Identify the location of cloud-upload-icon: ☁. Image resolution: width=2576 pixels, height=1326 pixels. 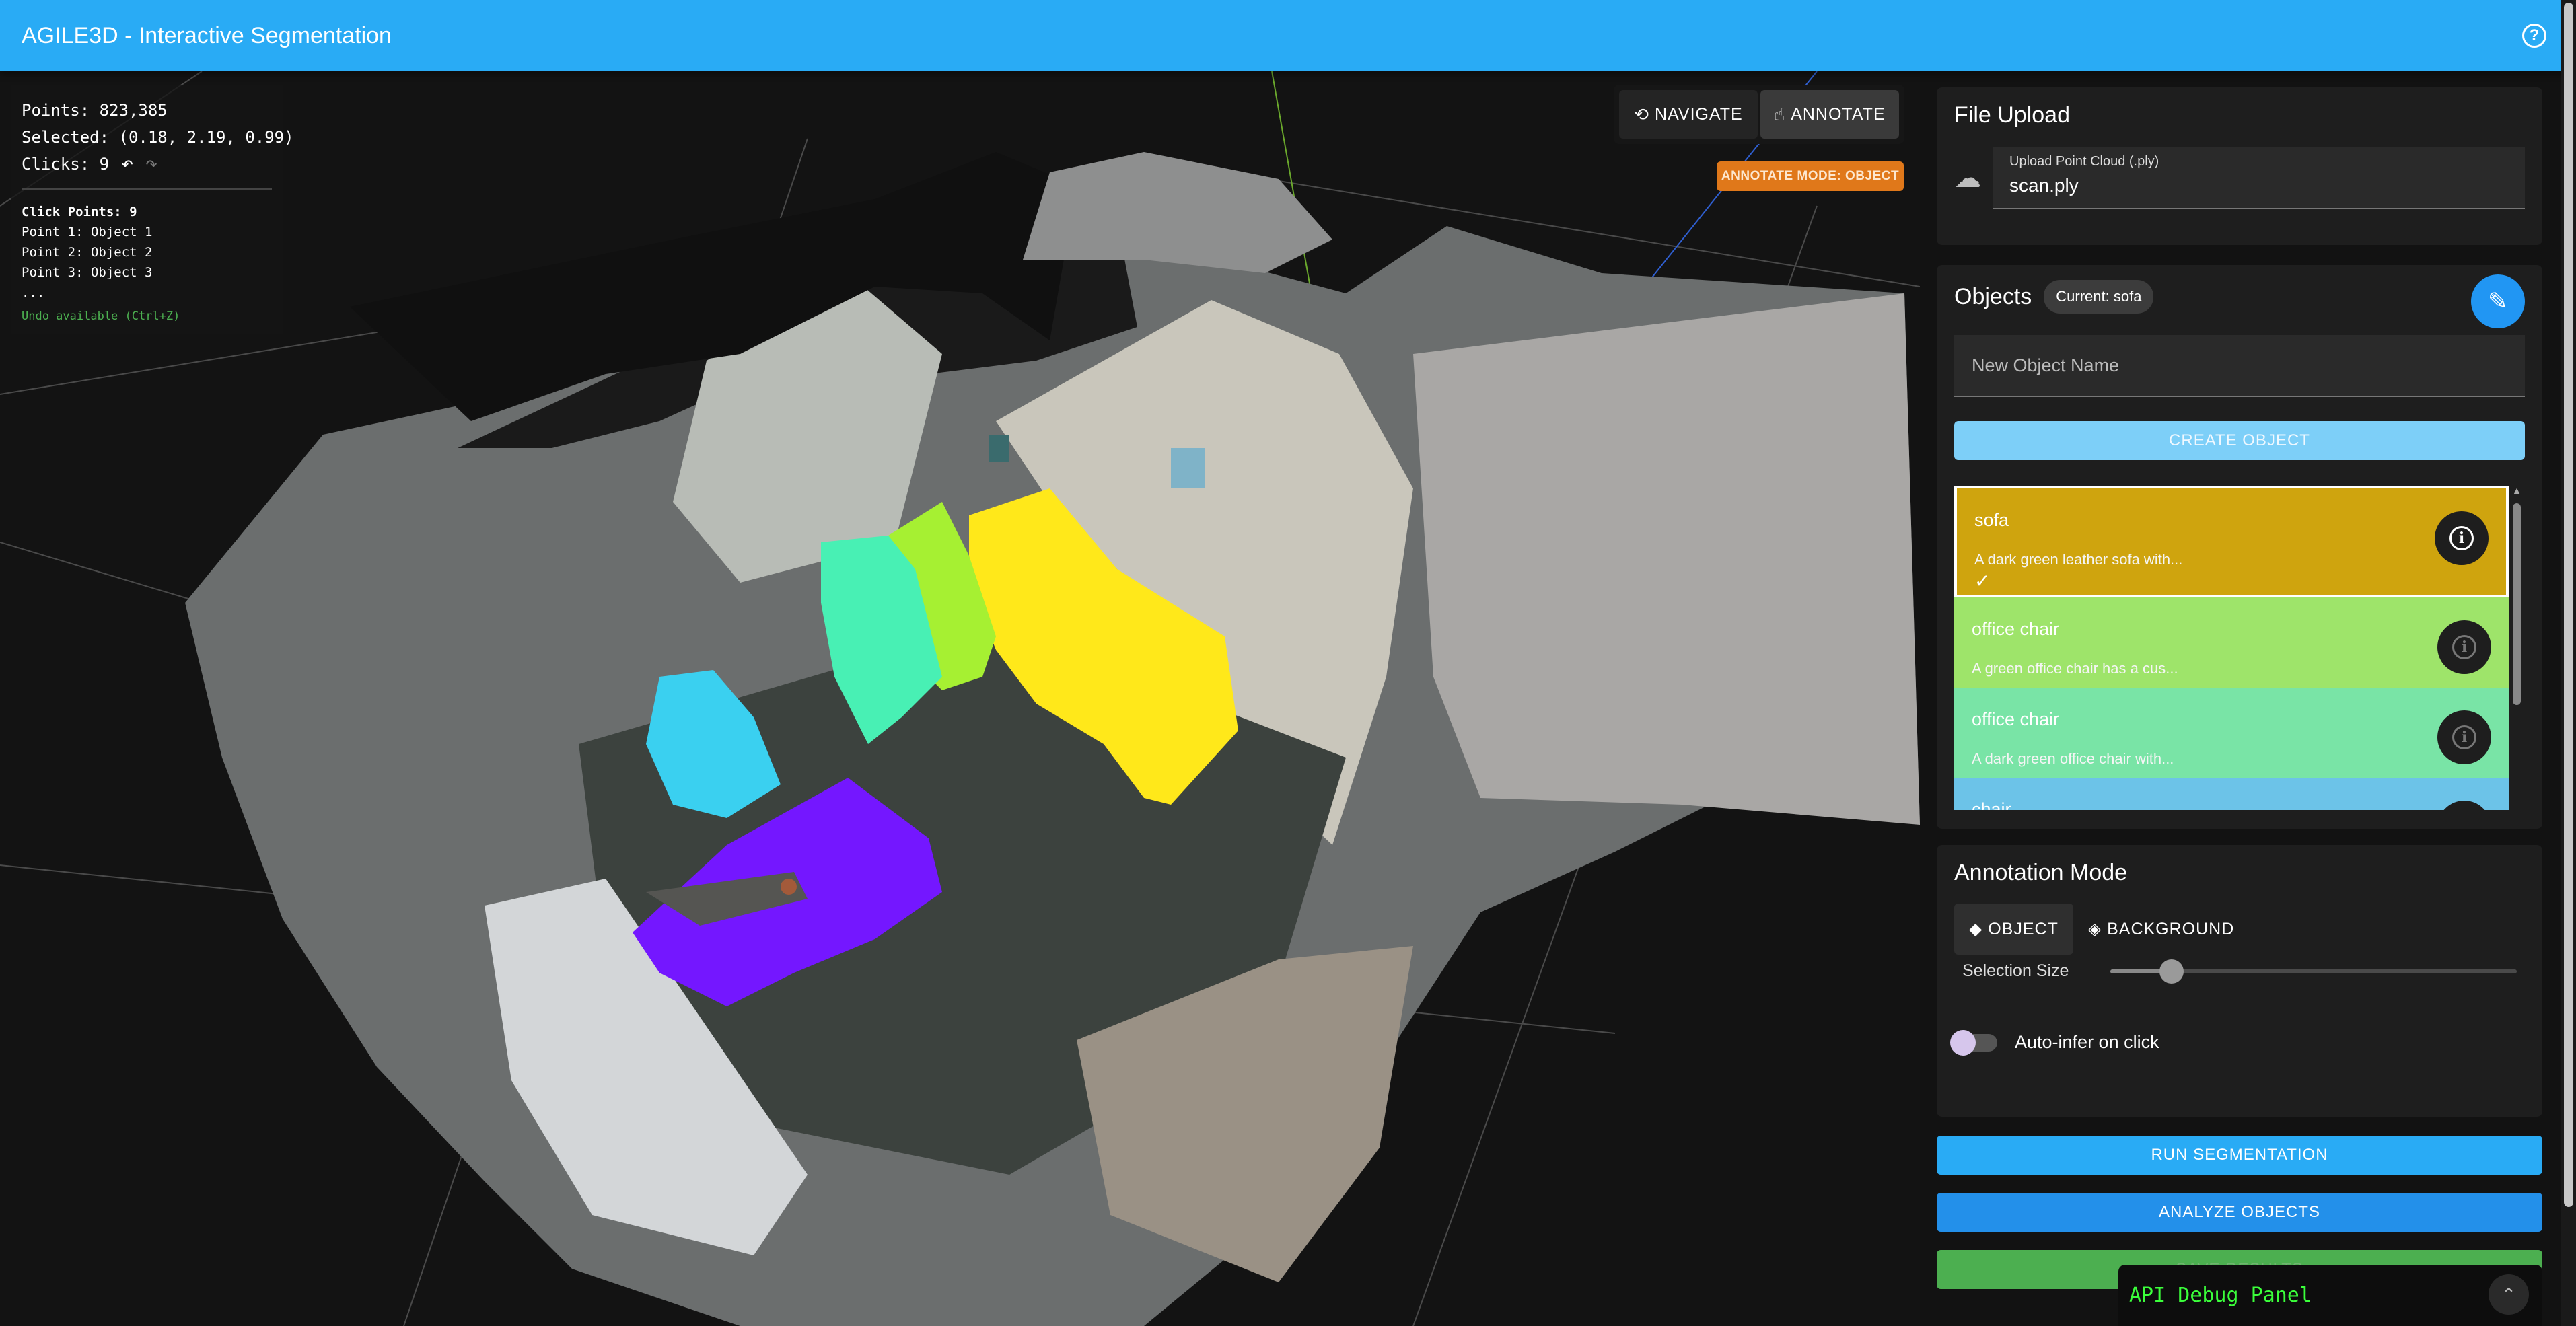
(1974, 178).